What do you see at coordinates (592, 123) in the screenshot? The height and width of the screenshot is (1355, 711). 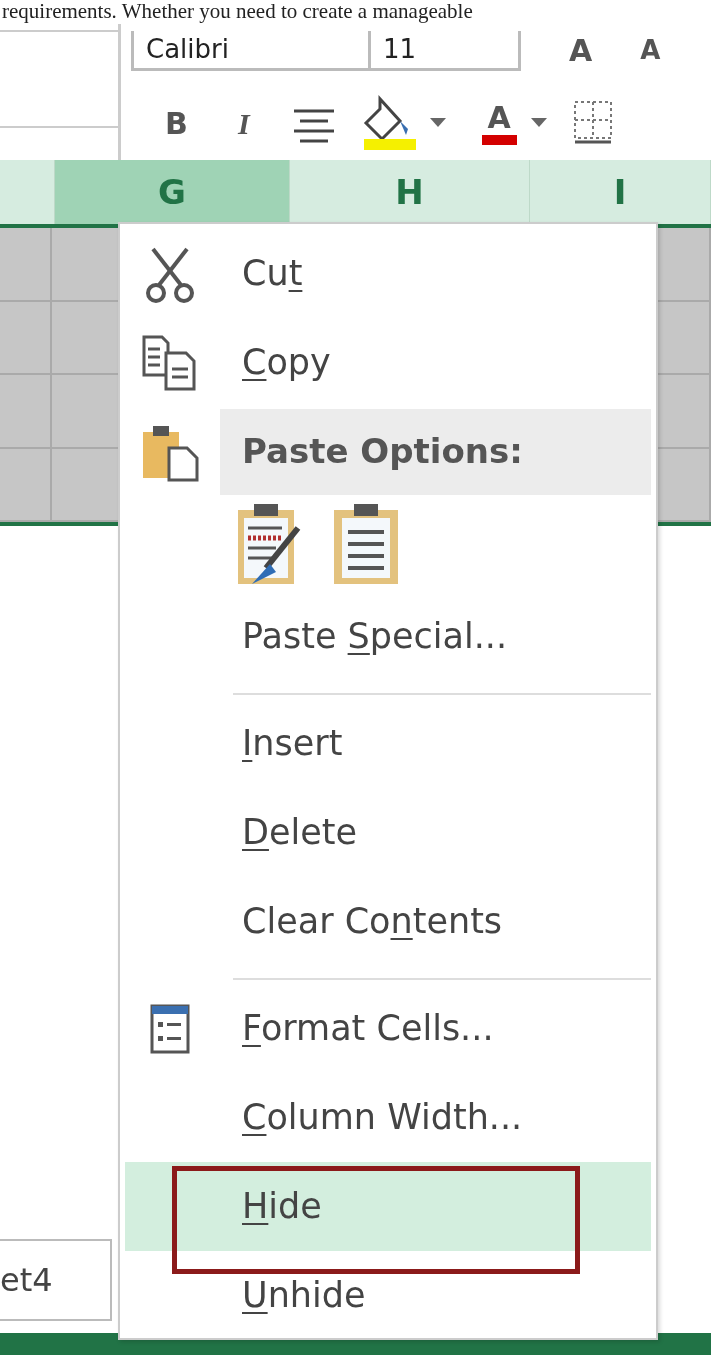 I see `borders-icon` at bounding box center [592, 123].